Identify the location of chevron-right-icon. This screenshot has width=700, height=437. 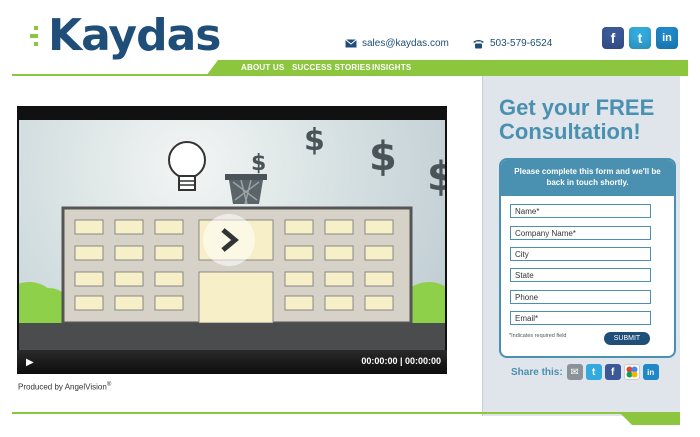
(230, 240).